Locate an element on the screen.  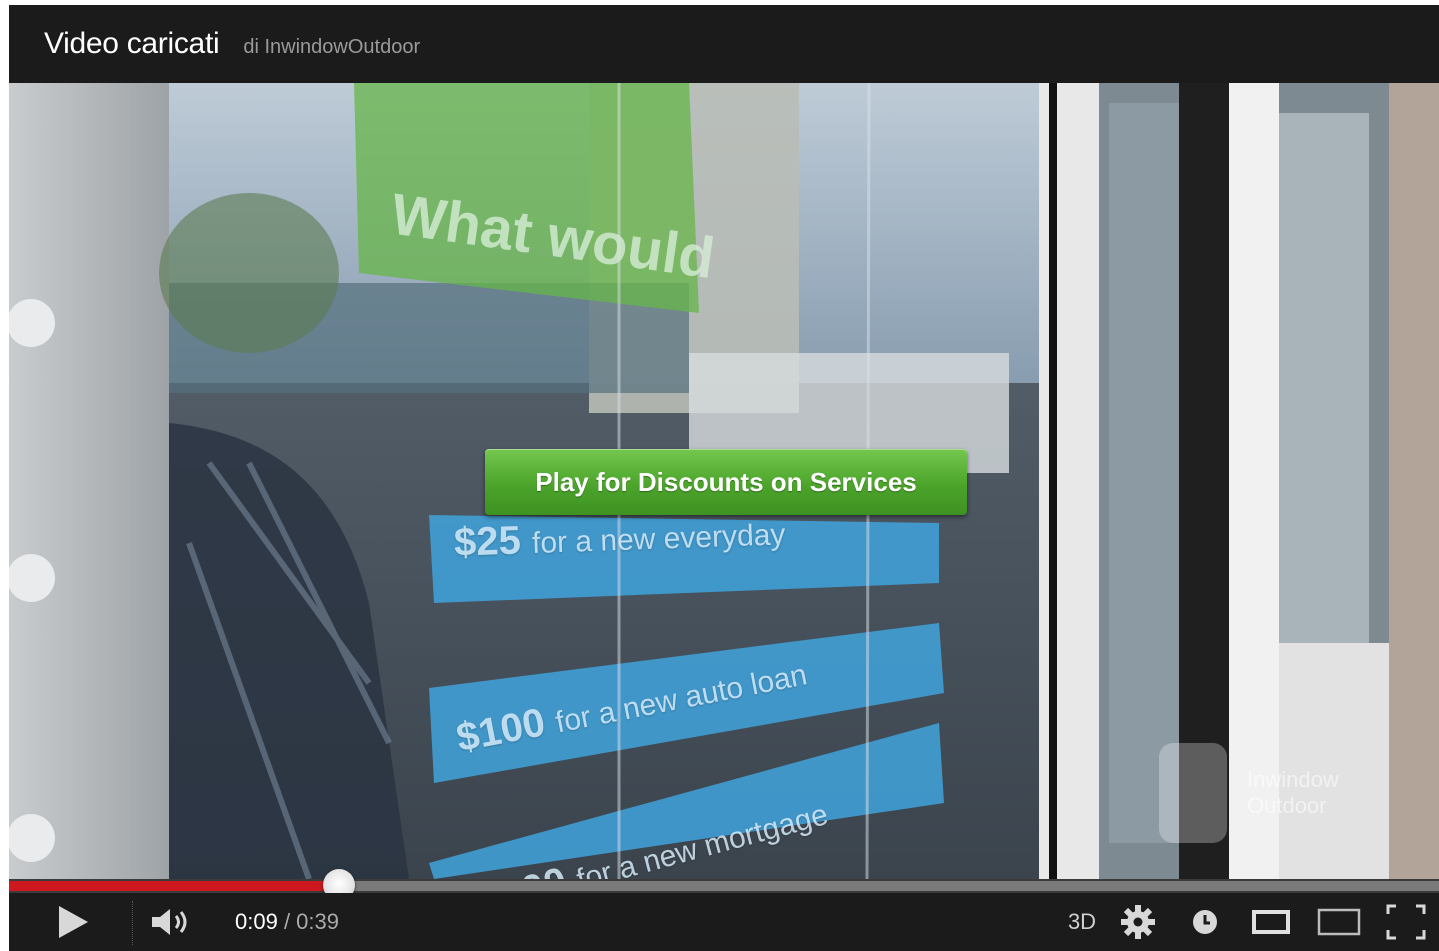
fullscreen-button is located at coordinates (1406, 922).